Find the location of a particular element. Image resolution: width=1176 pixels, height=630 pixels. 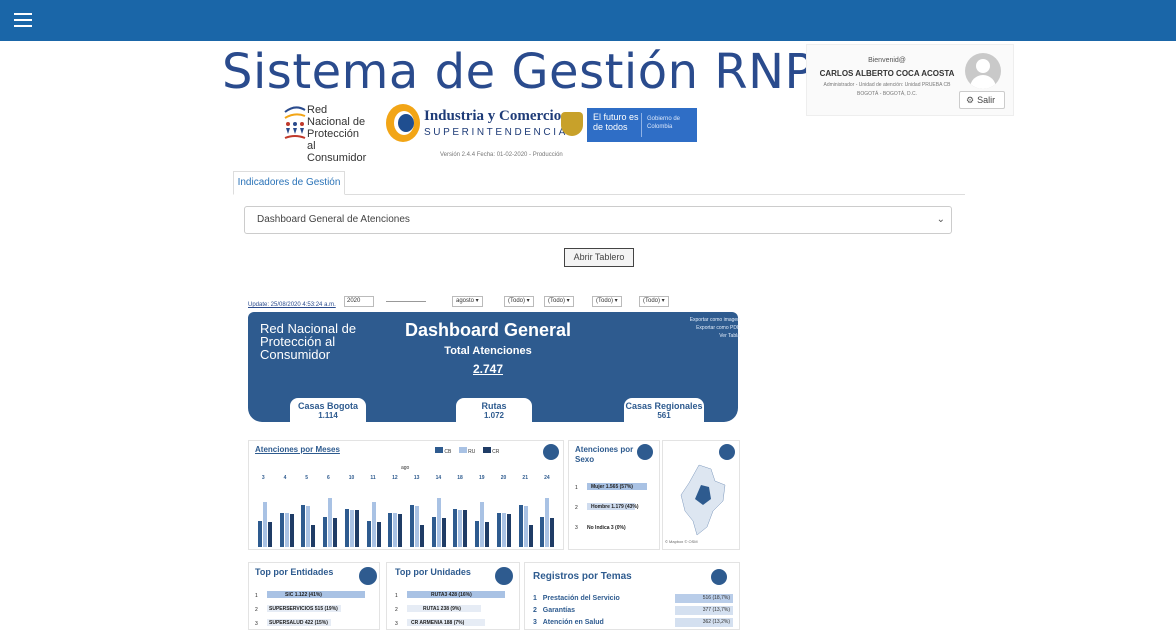

rnpc-label: Red Nacional de Protección al Consumidor is located at coordinates (308, 341).